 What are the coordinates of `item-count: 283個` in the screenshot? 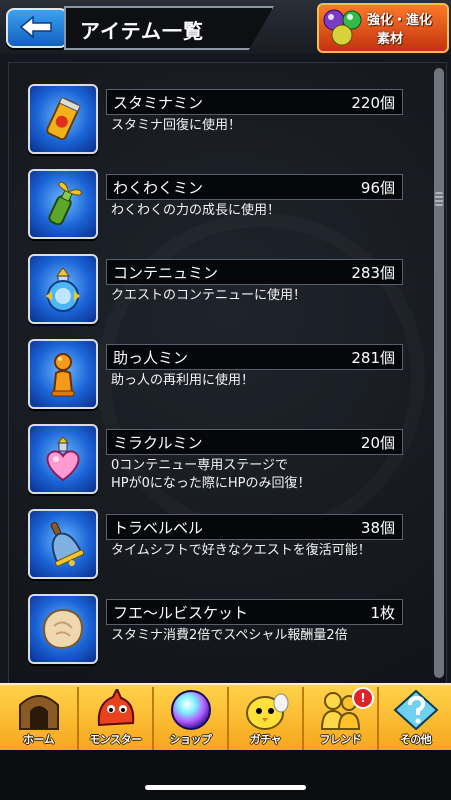 It's located at (373, 273).